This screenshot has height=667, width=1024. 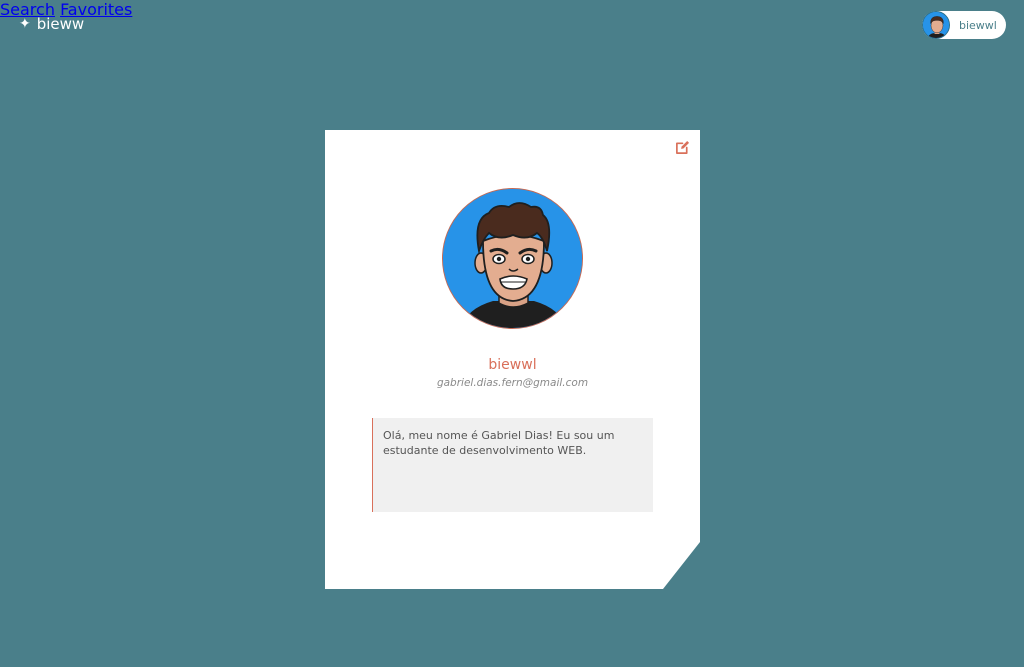 I want to click on avatar, so click(x=936, y=25).